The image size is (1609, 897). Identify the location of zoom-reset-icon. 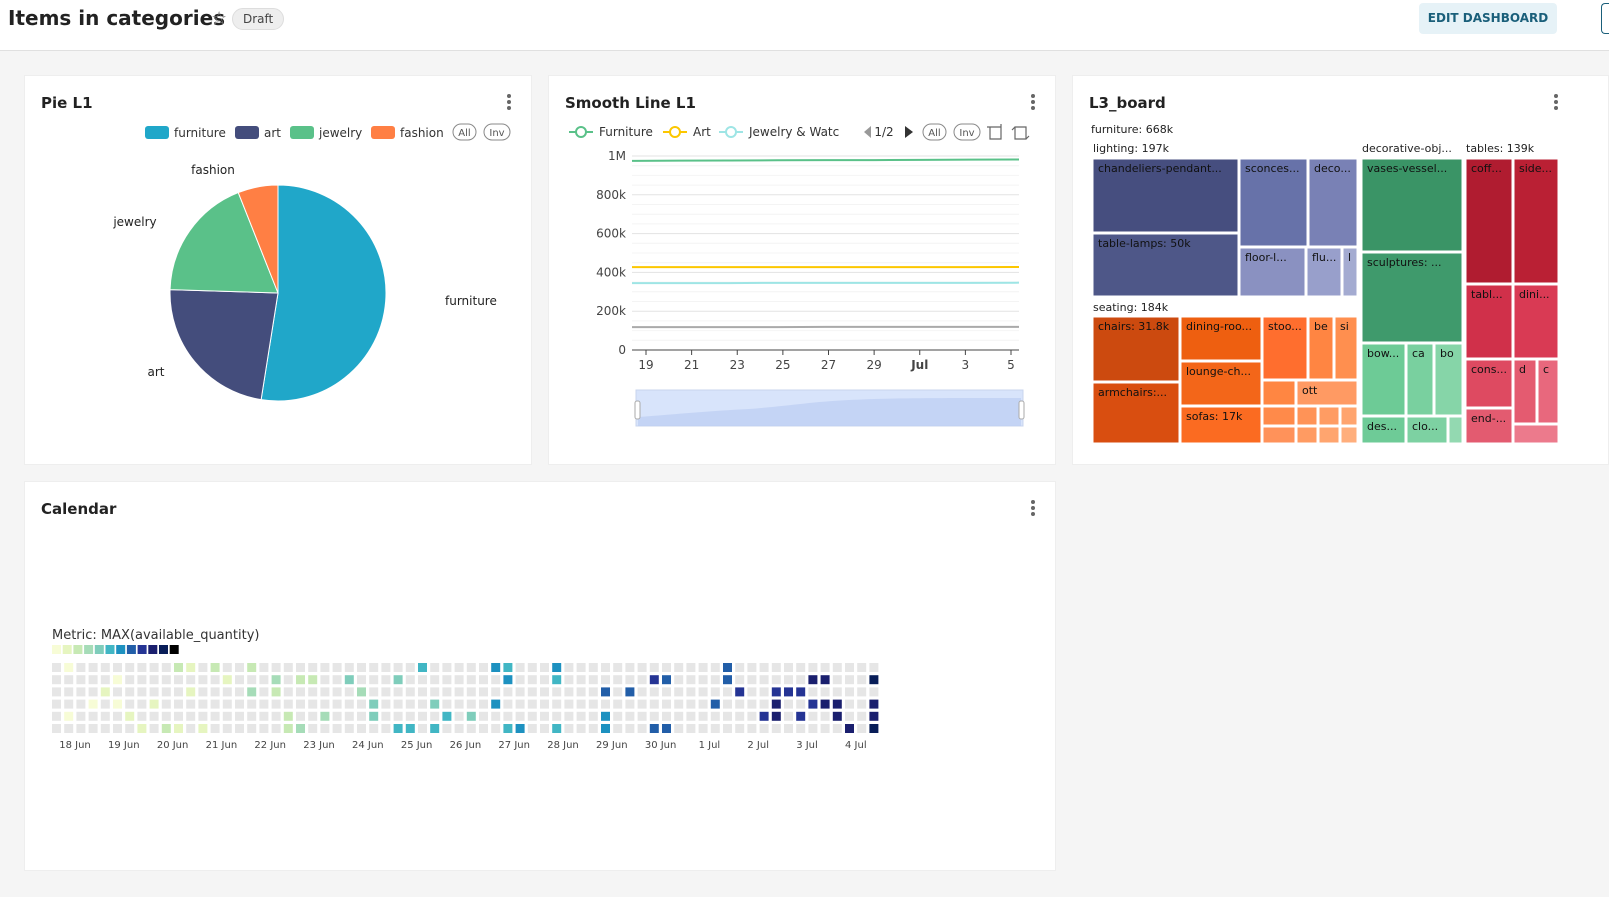
(1020, 133).